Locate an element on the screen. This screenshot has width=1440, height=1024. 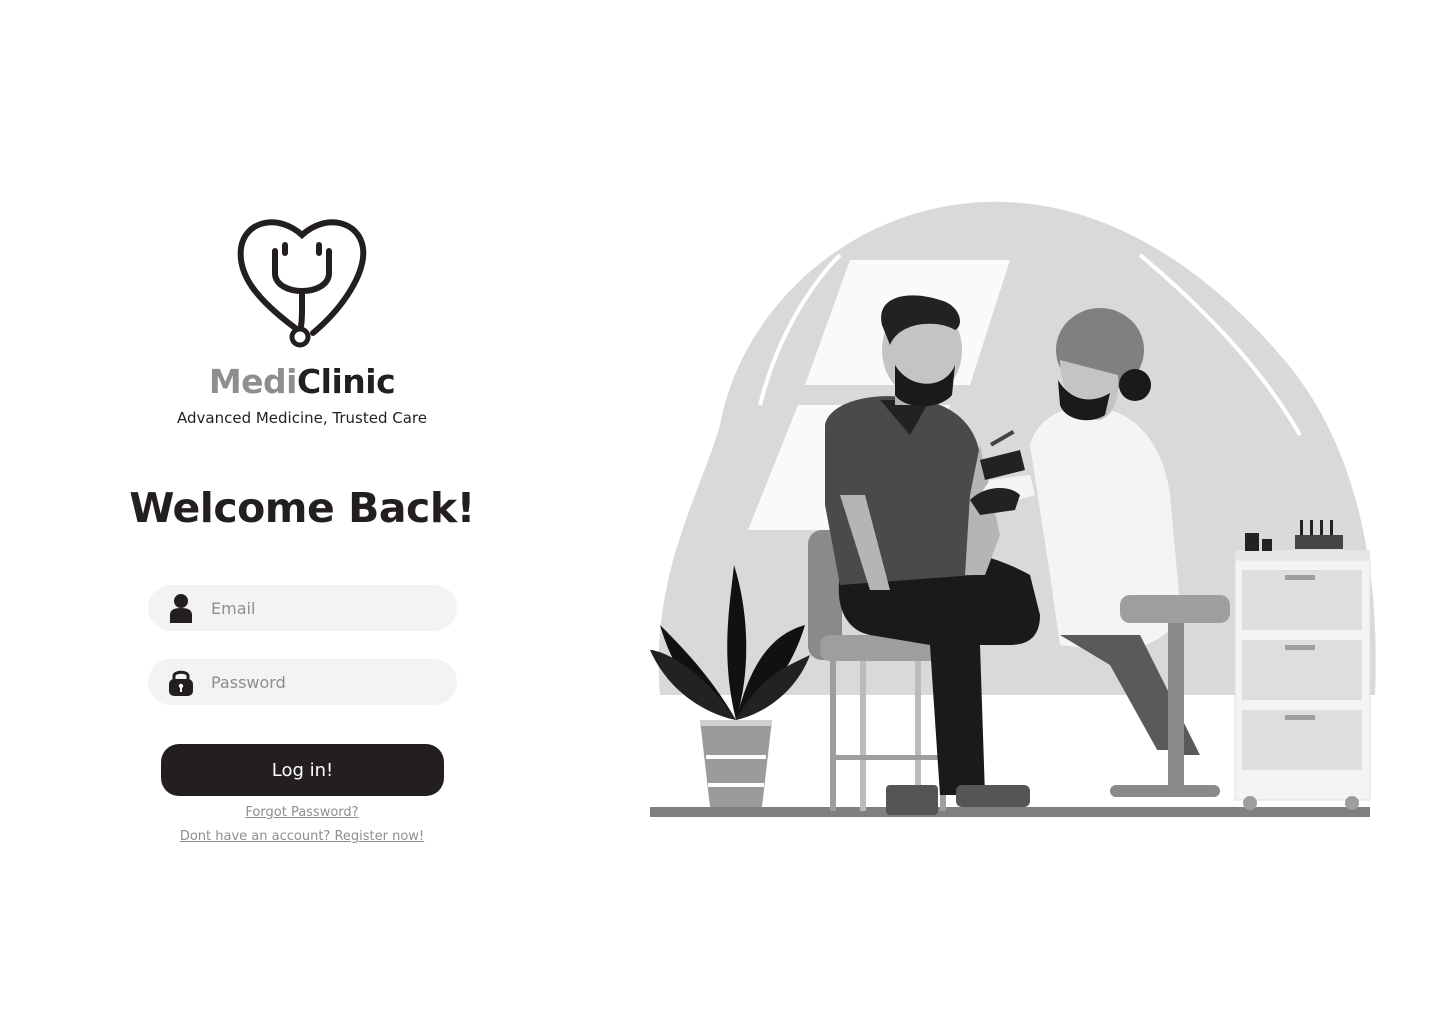
login-button: Log in! is located at coordinates (302, 770).